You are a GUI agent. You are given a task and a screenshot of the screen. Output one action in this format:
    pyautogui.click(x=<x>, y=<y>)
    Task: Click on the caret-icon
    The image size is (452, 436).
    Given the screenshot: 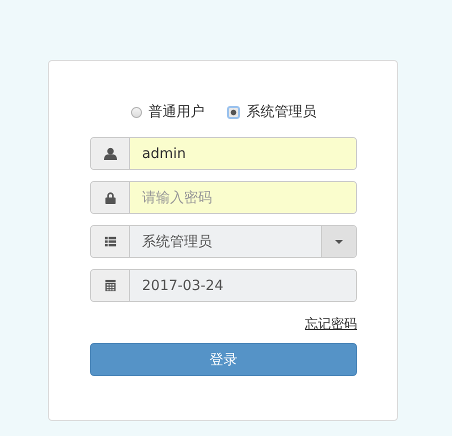 What is the action you would take?
    pyautogui.click(x=339, y=242)
    